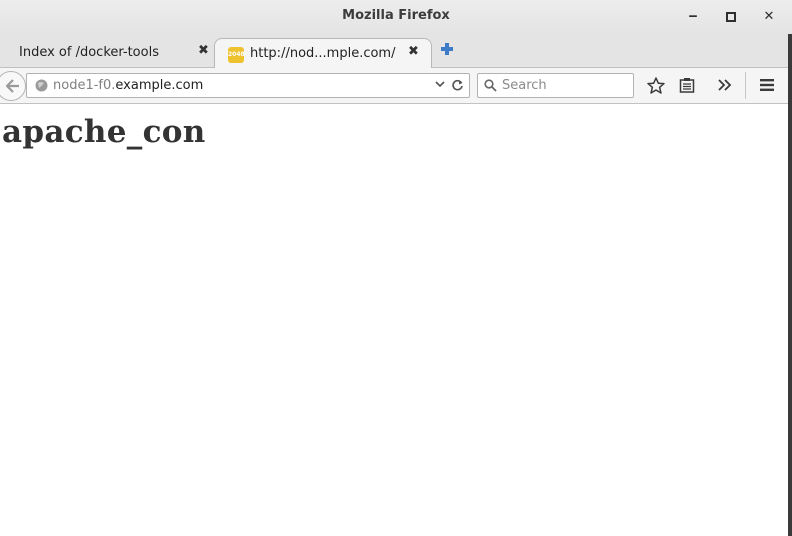 The height and width of the screenshot is (536, 792). I want to click on star-icon, so click(656, 85).